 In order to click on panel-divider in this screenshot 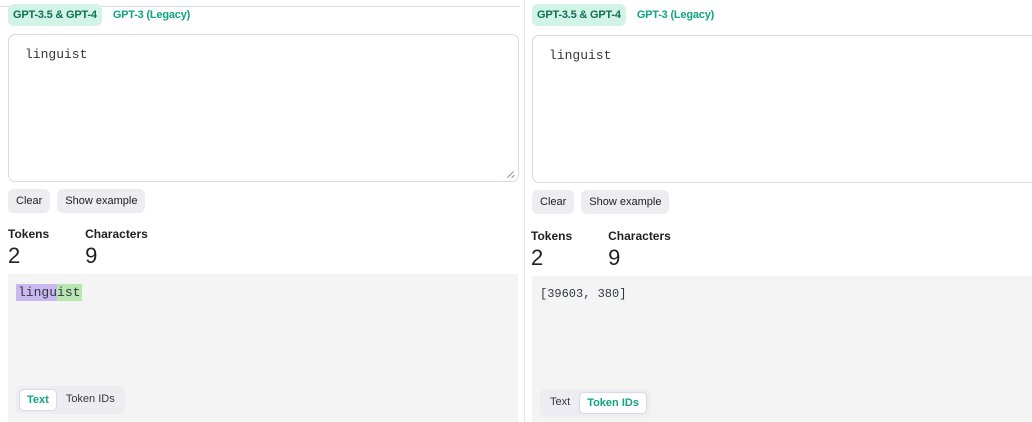, I will do `click(524, 211)`.